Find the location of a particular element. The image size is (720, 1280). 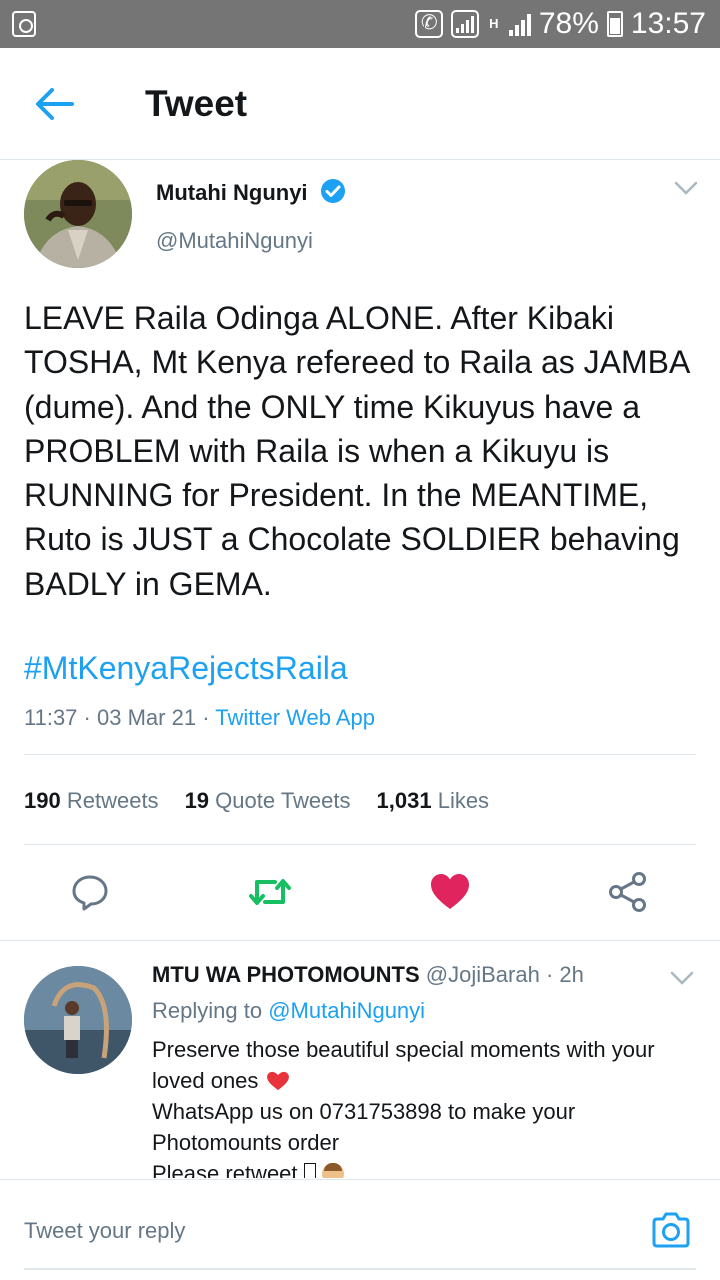

clock: 13:57 is located at coordinates (668, 23).